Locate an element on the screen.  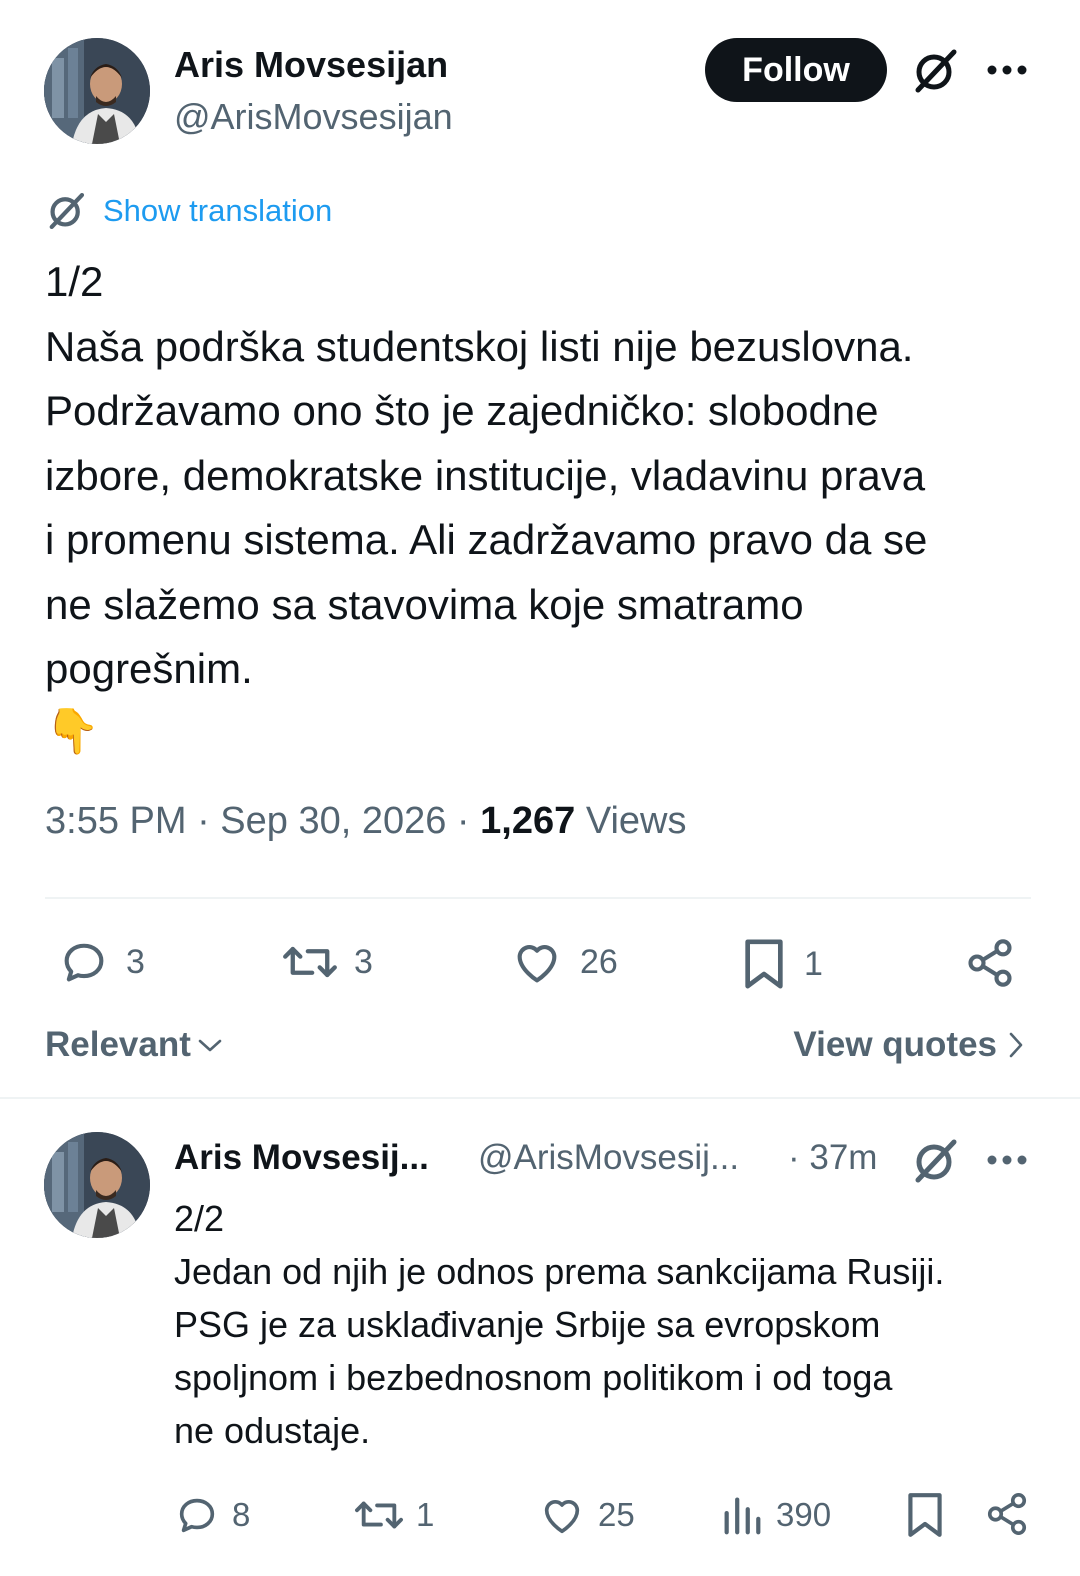
views-count: 1,267 is located at coordinates (528, 821).